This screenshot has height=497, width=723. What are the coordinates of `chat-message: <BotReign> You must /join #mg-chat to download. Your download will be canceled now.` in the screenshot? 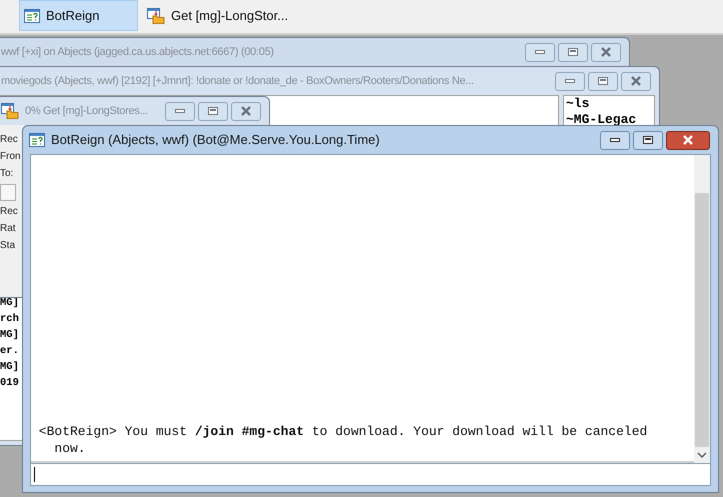 It's located at (343, 440).